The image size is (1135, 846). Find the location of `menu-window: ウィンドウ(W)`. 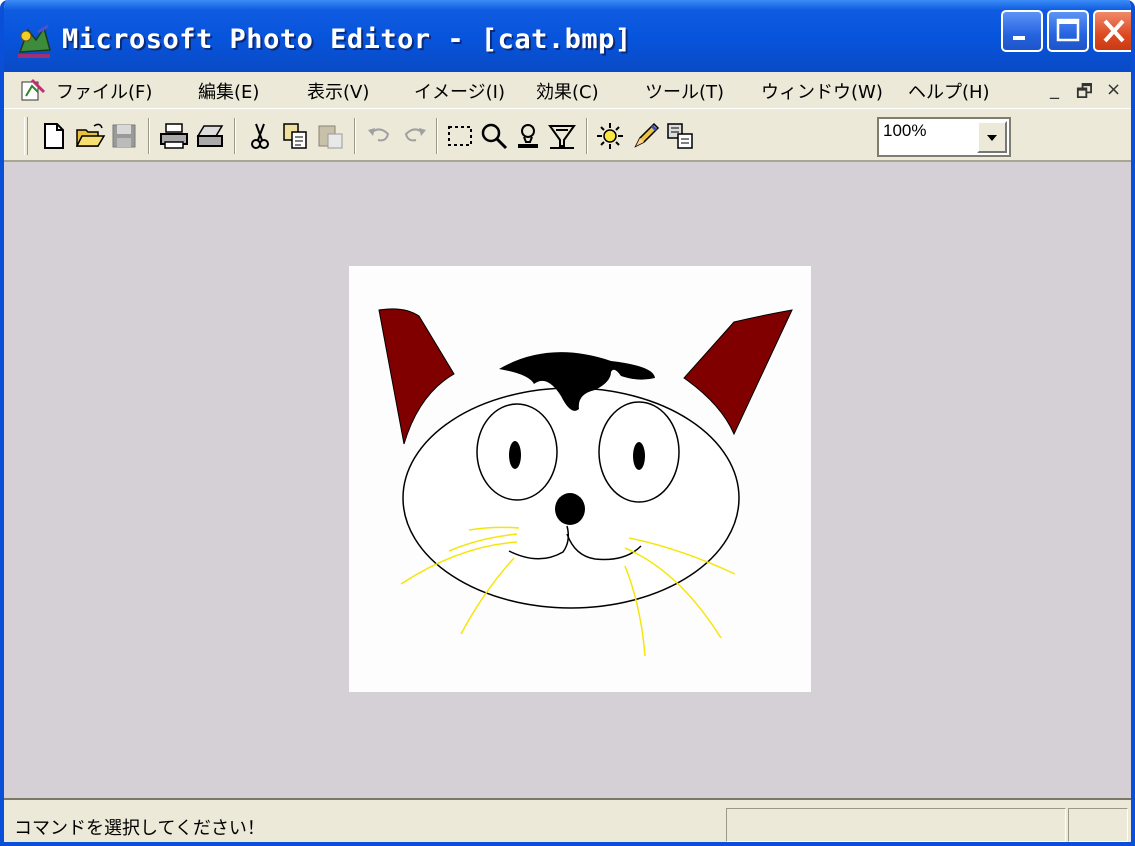

menu-window: ウィンドウ(W) is located at coordinates (822, 91).